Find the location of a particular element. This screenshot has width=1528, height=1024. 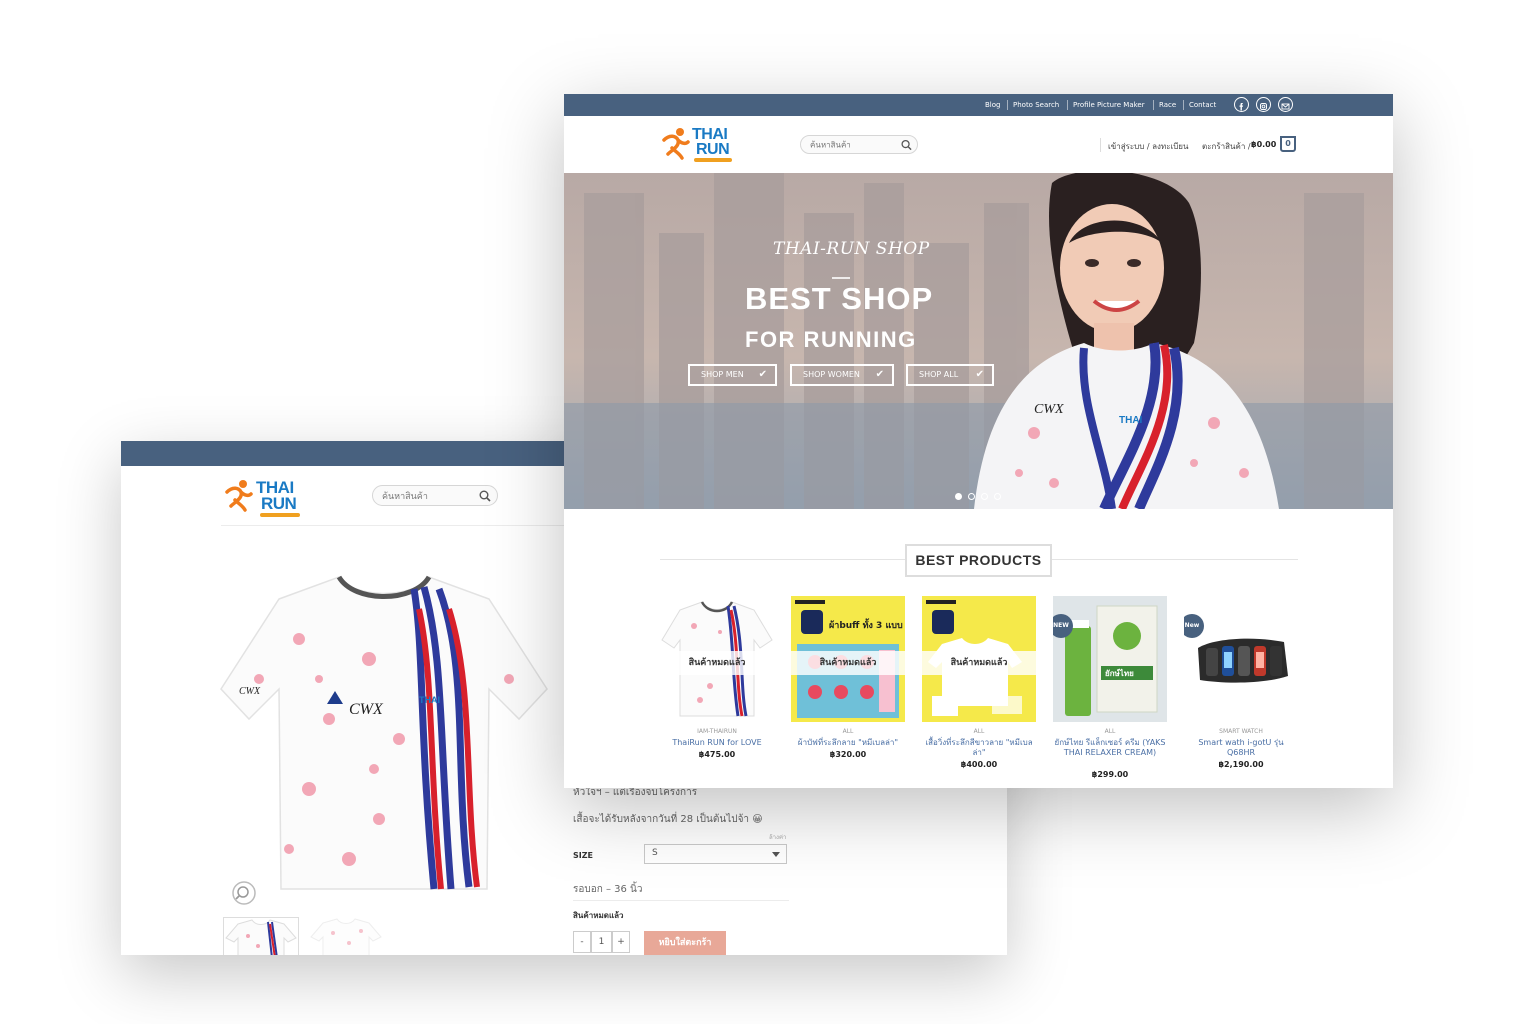

shop-all-label: SHOP ALL is located at coordinates (939, 374).